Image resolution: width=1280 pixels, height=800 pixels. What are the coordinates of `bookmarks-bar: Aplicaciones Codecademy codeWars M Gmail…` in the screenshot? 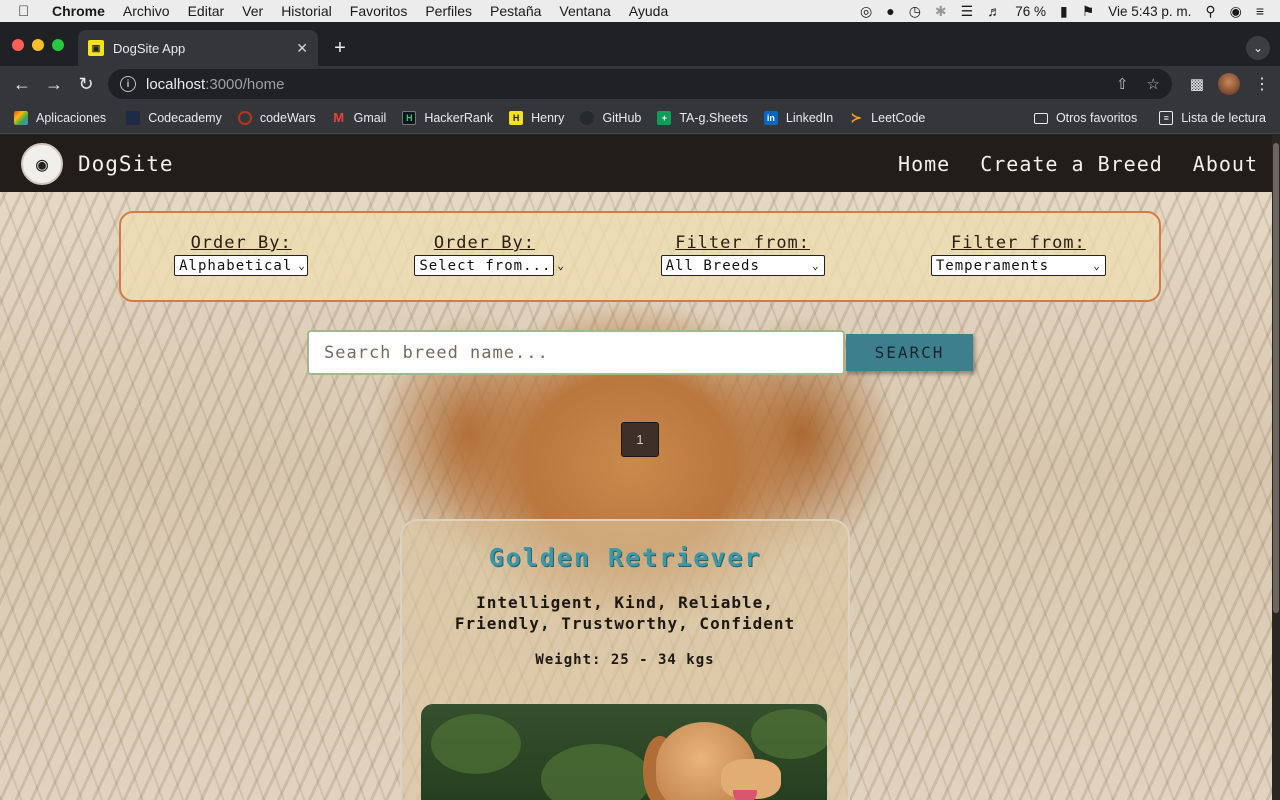 It's located at (640, 118).